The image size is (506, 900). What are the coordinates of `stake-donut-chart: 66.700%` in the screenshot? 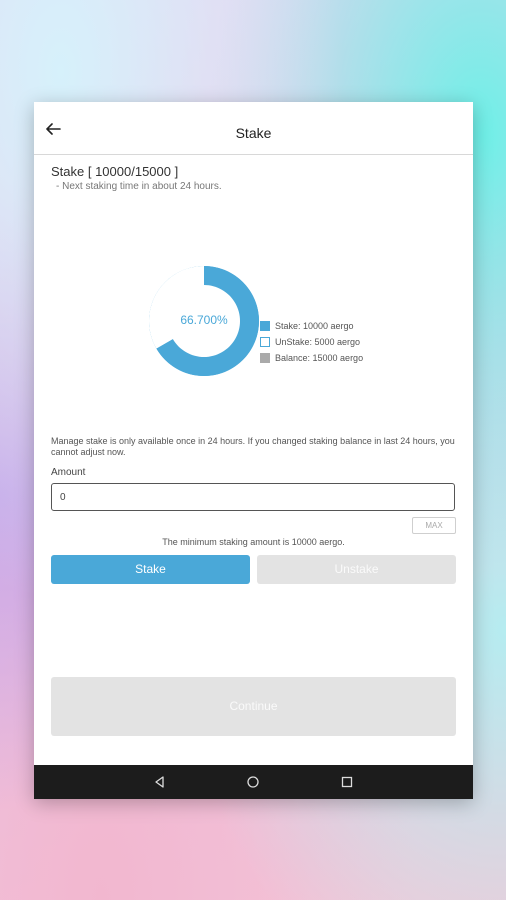 It's located at (204, 321).